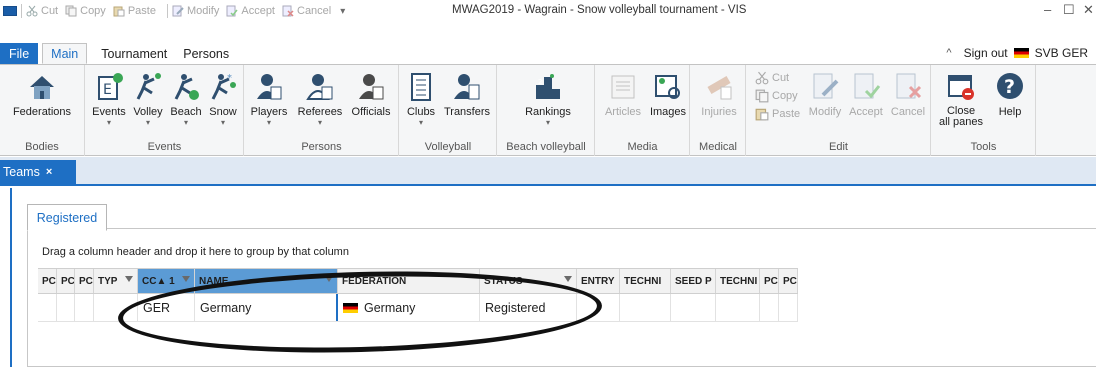  I want to click on clubs-button: Clubs ▾, so click(421, 99).